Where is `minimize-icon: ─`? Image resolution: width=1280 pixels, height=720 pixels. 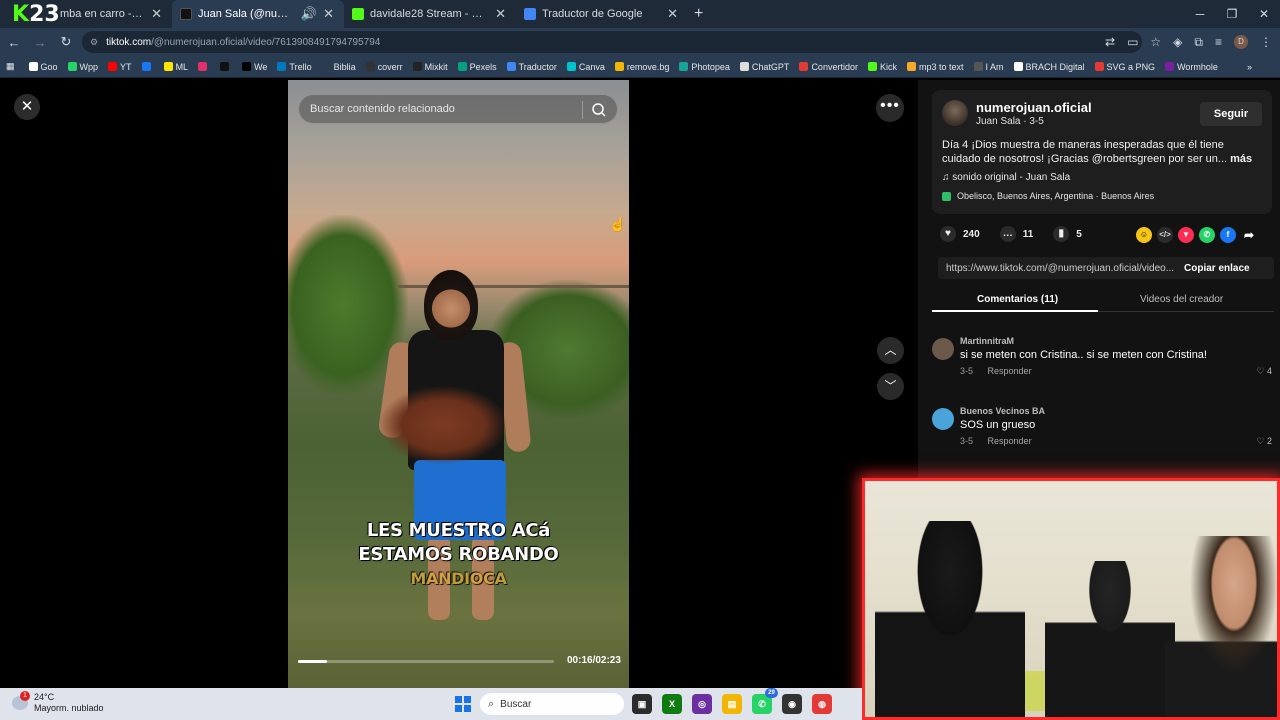
minimize-icon: ─ is located at coordinates (1200, 14).